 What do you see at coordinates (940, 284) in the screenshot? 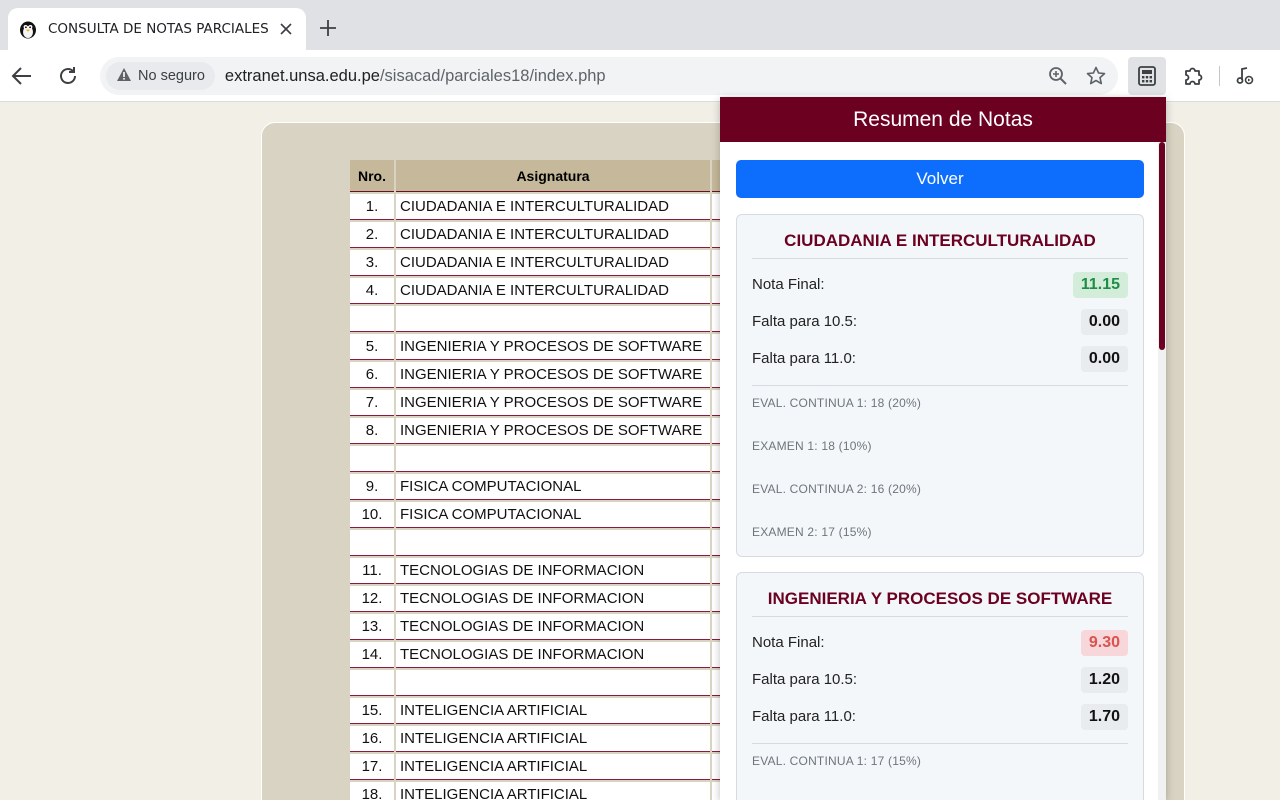
I see `final-grade-row: Nota Final: 11.15` at bounding box center [940, 284].